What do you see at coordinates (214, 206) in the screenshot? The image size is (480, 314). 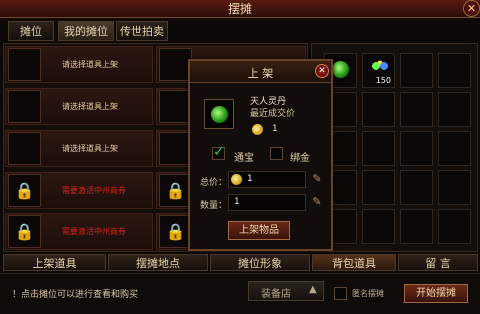 I see `quantity-label: 数量：` at bounding box center [214, 206].